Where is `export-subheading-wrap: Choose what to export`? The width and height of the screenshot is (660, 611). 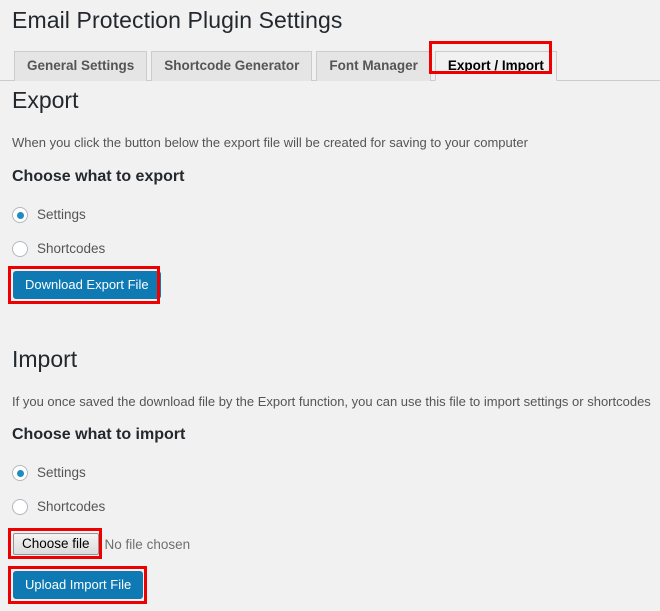
export-subheading-wrap: Choose what to export is located at coordinates (98, 177).